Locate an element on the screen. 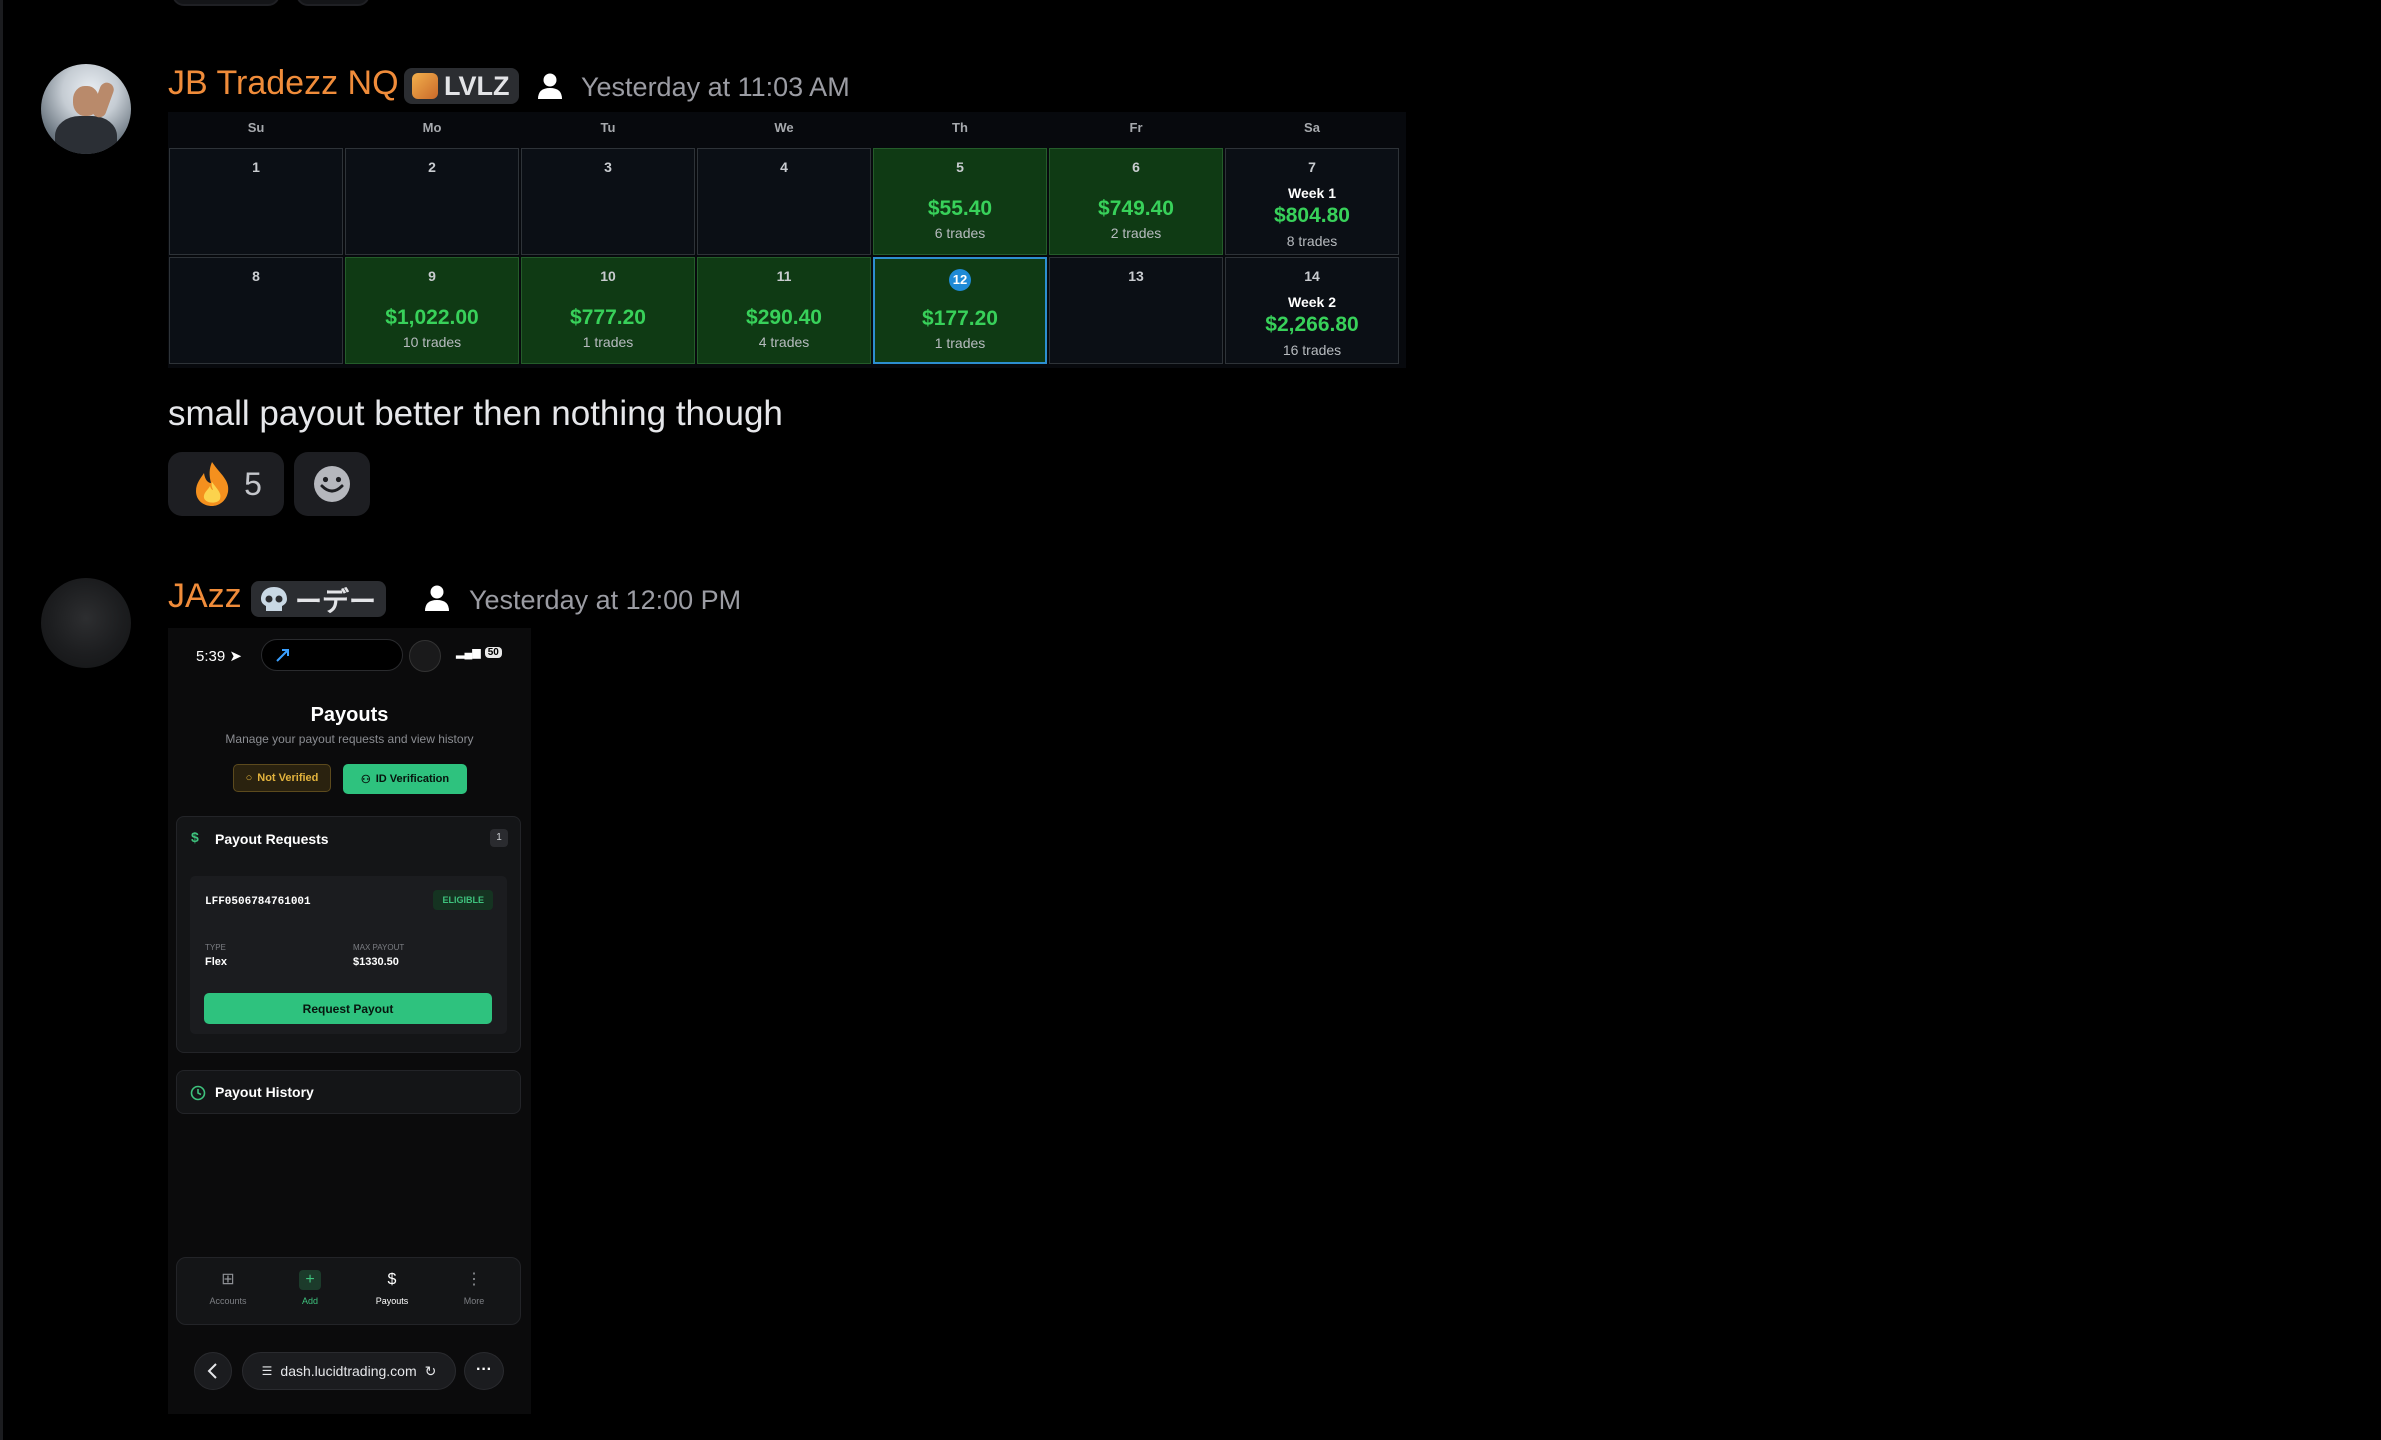 The image size is (2381, 1440). browser-address-bar: ☰ dash.lucidtrading.com ↻ is located at coordinates (349, 1371).